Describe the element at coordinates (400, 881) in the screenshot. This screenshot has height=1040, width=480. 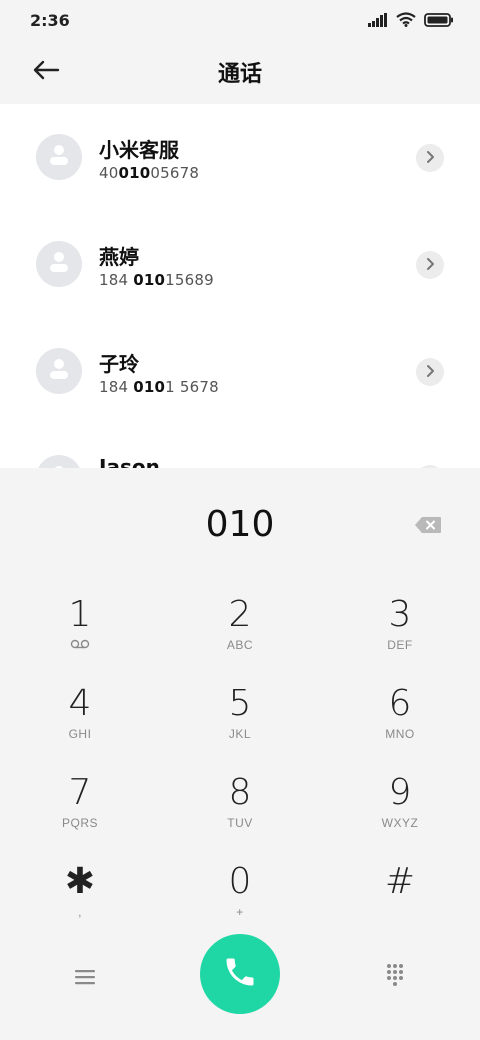
I see `key-digit: #` at that location.